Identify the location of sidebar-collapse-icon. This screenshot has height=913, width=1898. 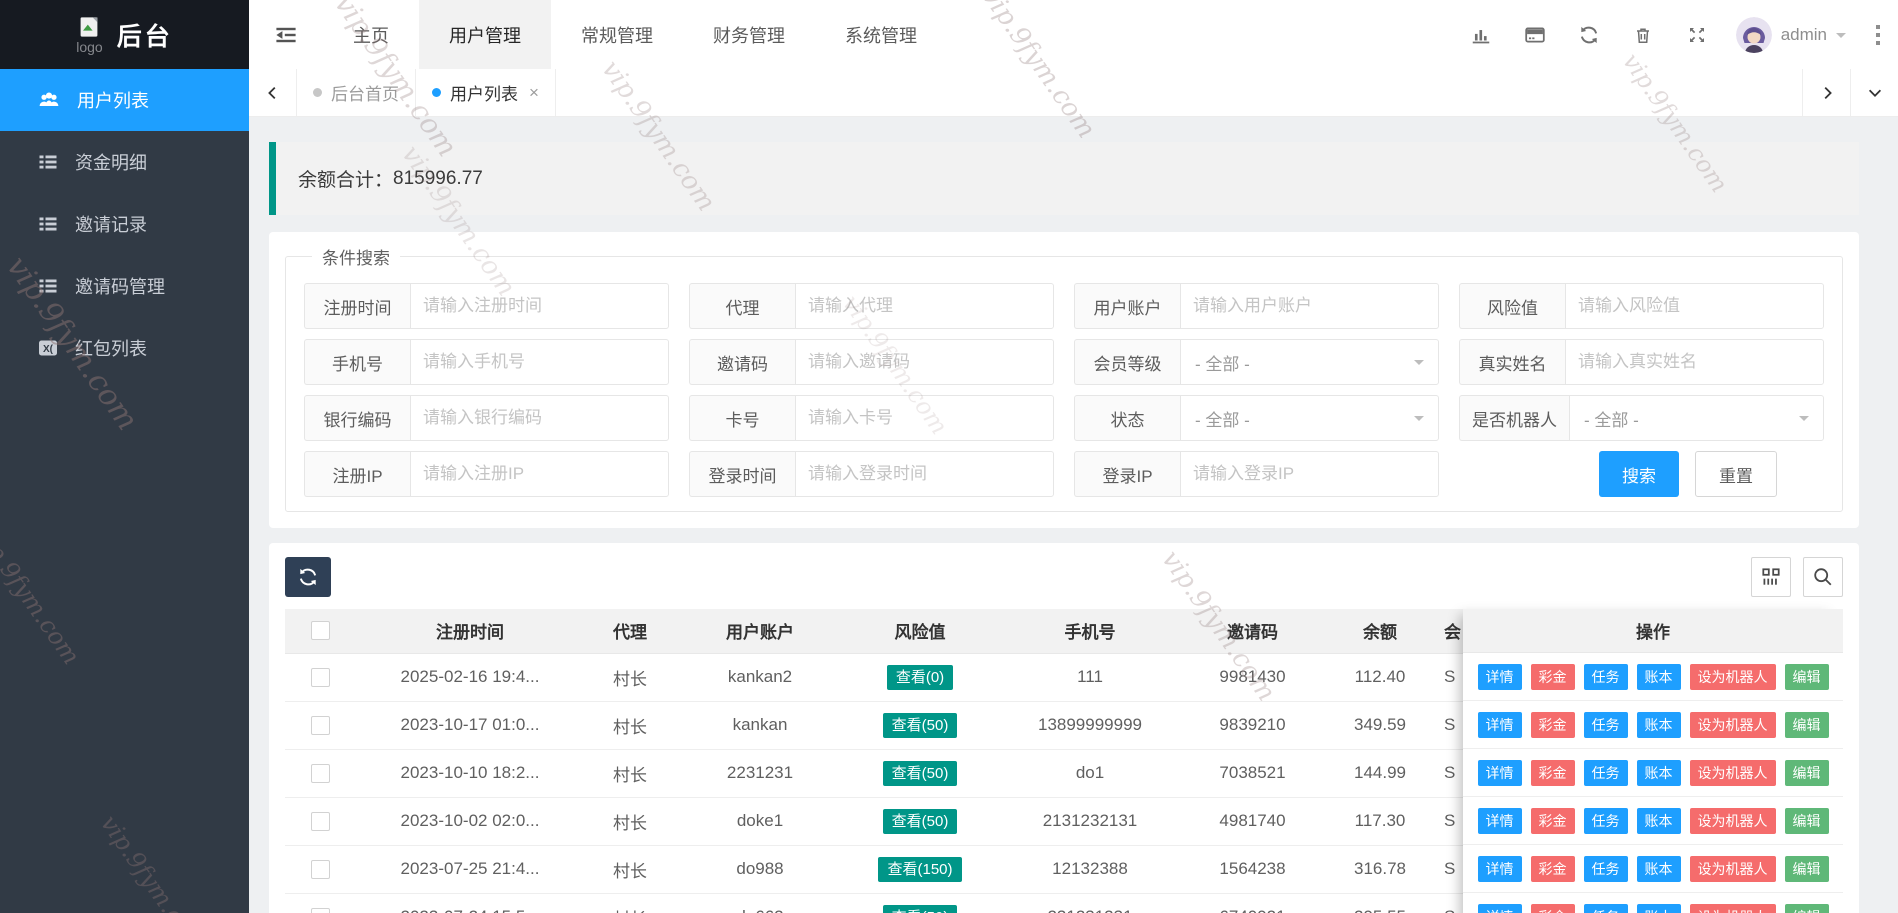
(286, 34).